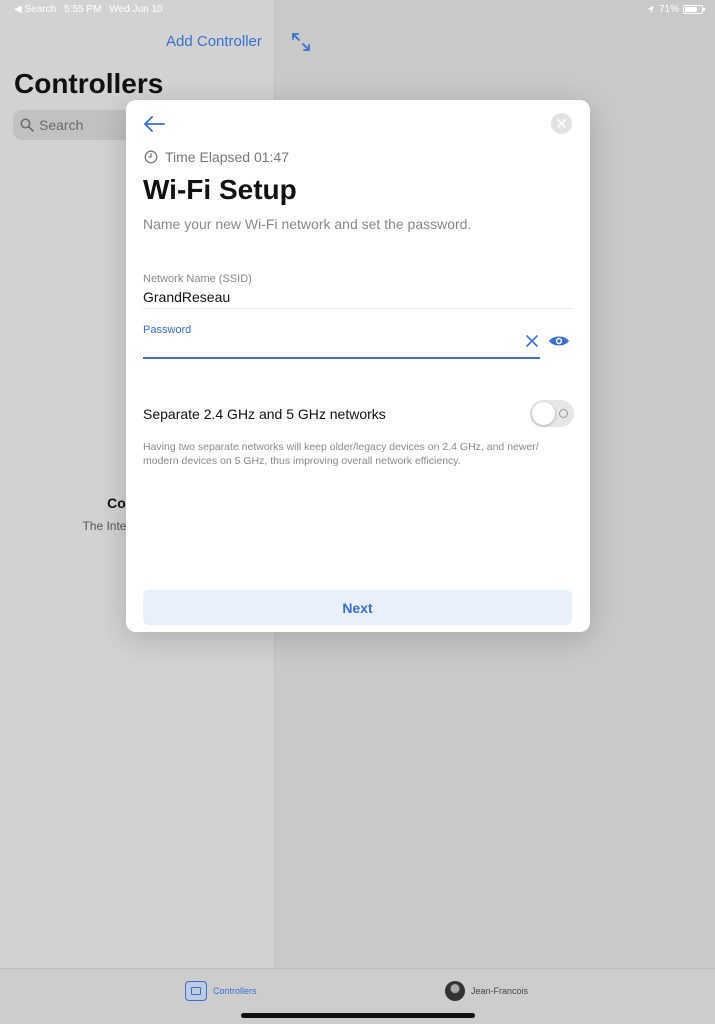  What do you see at coordinates (196, 991) in the screenshot?
I see `controllers-icon` at bounding box center [196, 991].